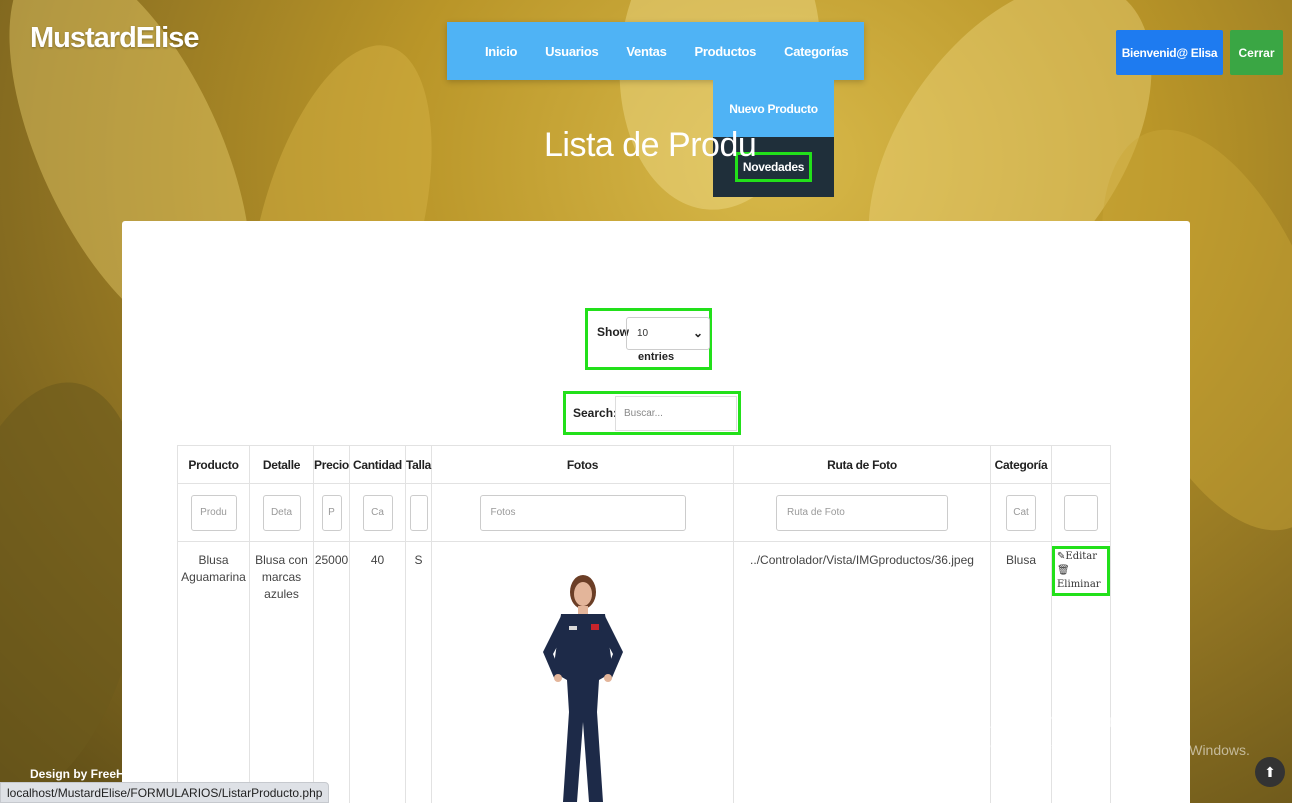 This screenshot has height=803, width=1292. What do you see at coordinates (213, 512) in the screenshot?
I see `filter-producto-input: Produ` at bounding box center [213, 512].